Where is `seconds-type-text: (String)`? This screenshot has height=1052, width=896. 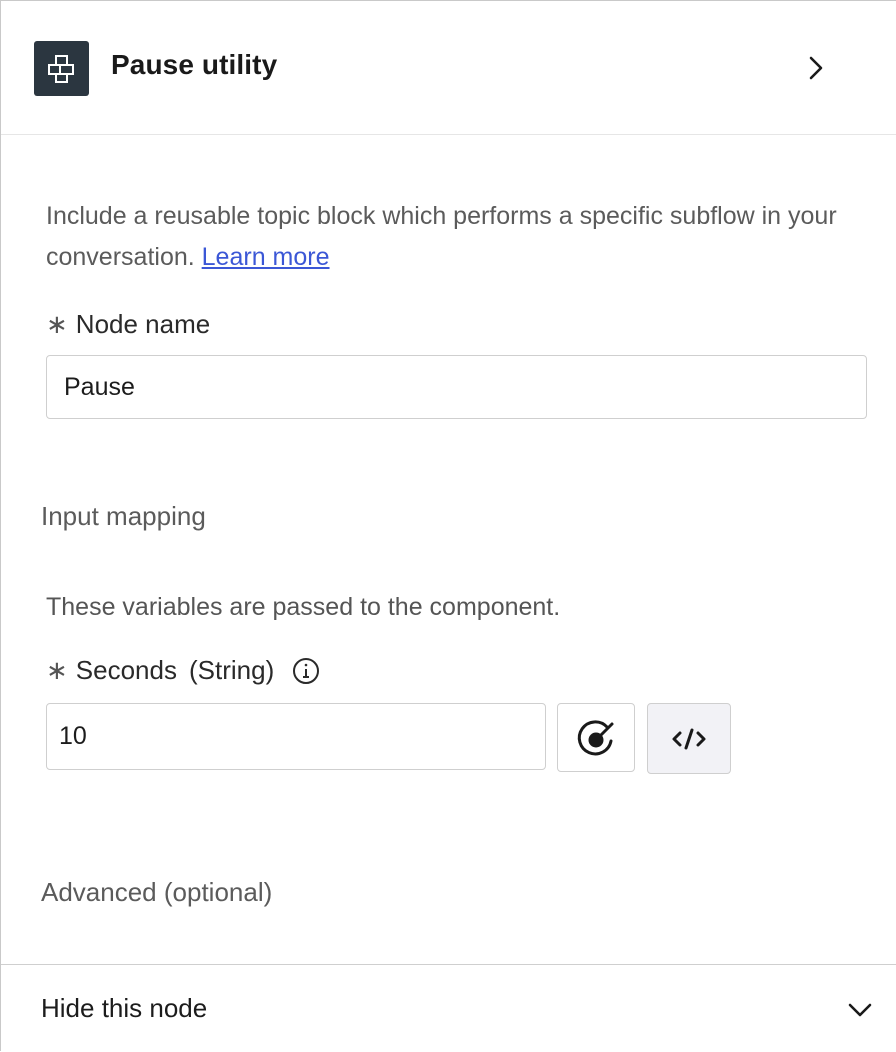 seconds-type-text: (String) is located at coordinates (231, 670).